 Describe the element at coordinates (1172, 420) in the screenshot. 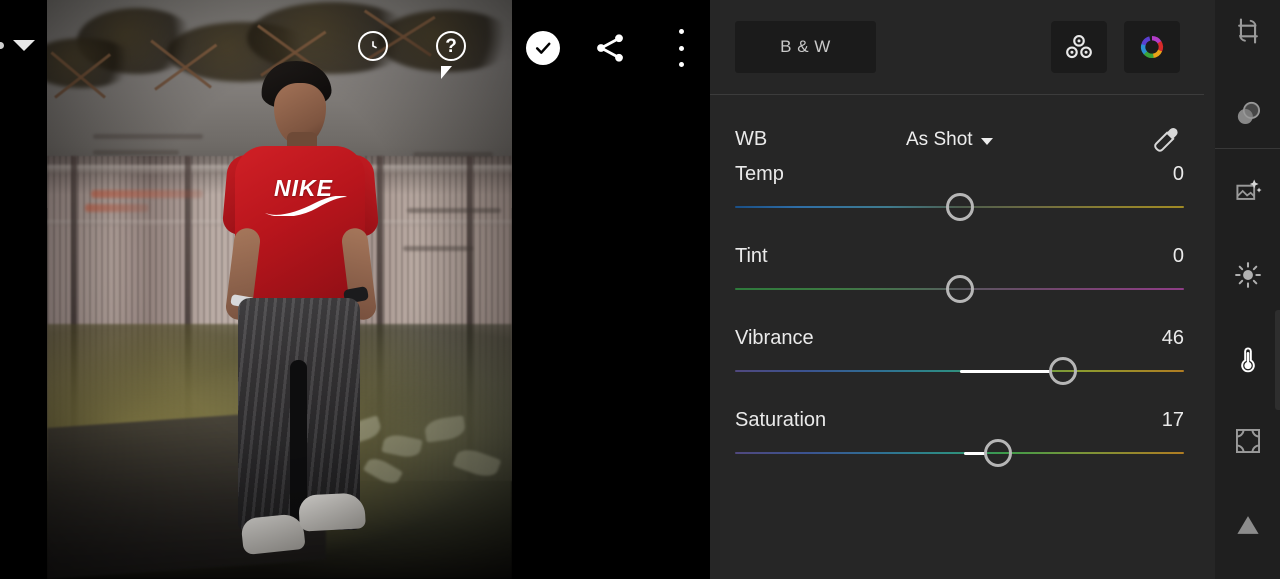

I see `slider-value: 17` at that location.